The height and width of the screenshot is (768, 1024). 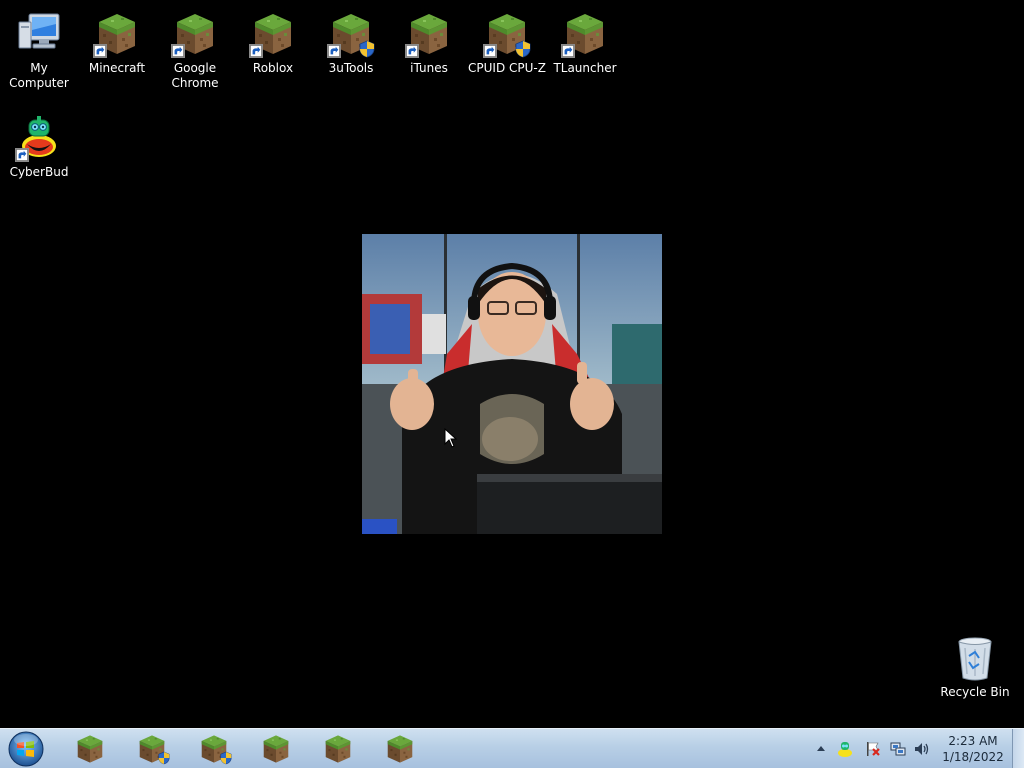 I want to click on desktop-icon-label: Minecraft, so click(x=117, y=68).